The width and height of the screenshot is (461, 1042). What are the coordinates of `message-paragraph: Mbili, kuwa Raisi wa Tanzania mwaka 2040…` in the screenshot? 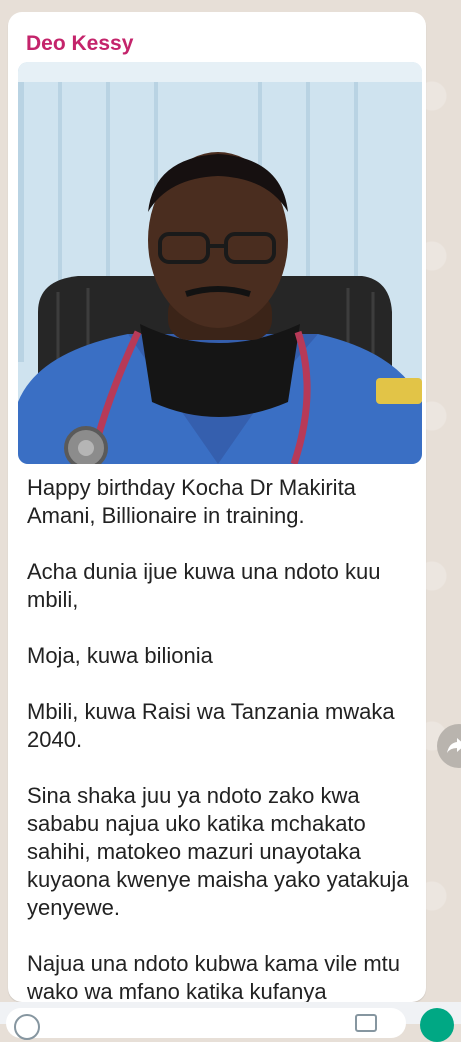 It's located at (211, 725).